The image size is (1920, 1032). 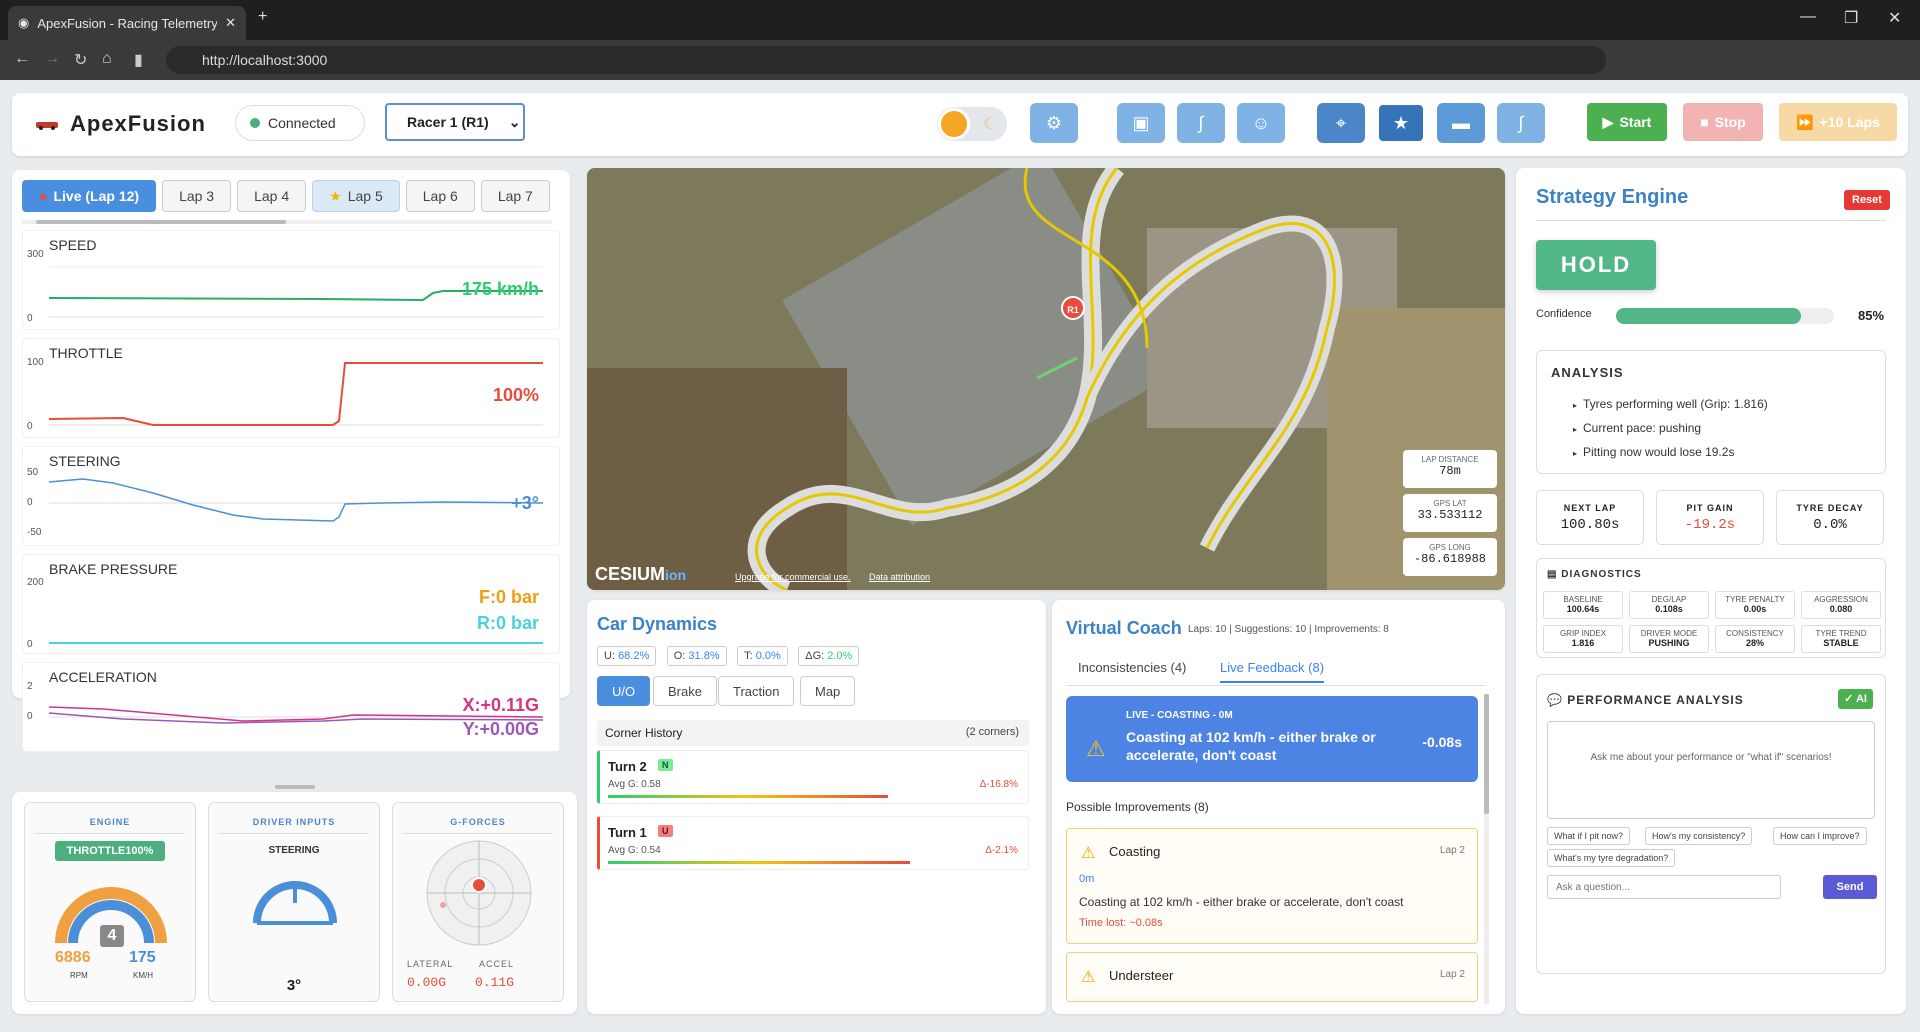 I want to click on new-tab-icon: +, so click(x=262, y=17).